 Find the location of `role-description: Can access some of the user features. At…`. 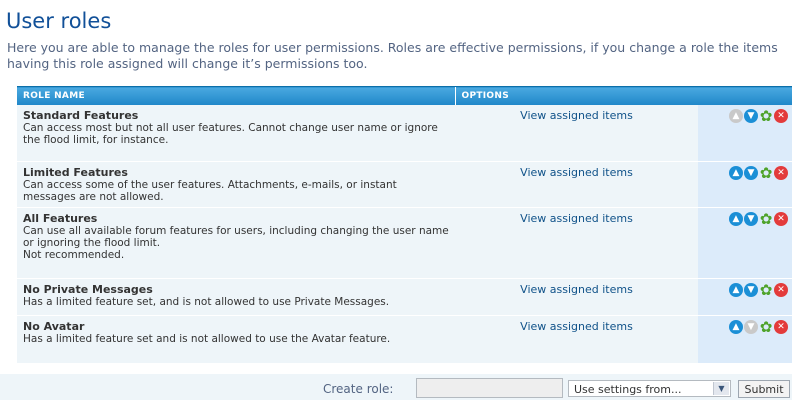

role-description: Can access some of the user features. At… is located at coordinates (210, 190).